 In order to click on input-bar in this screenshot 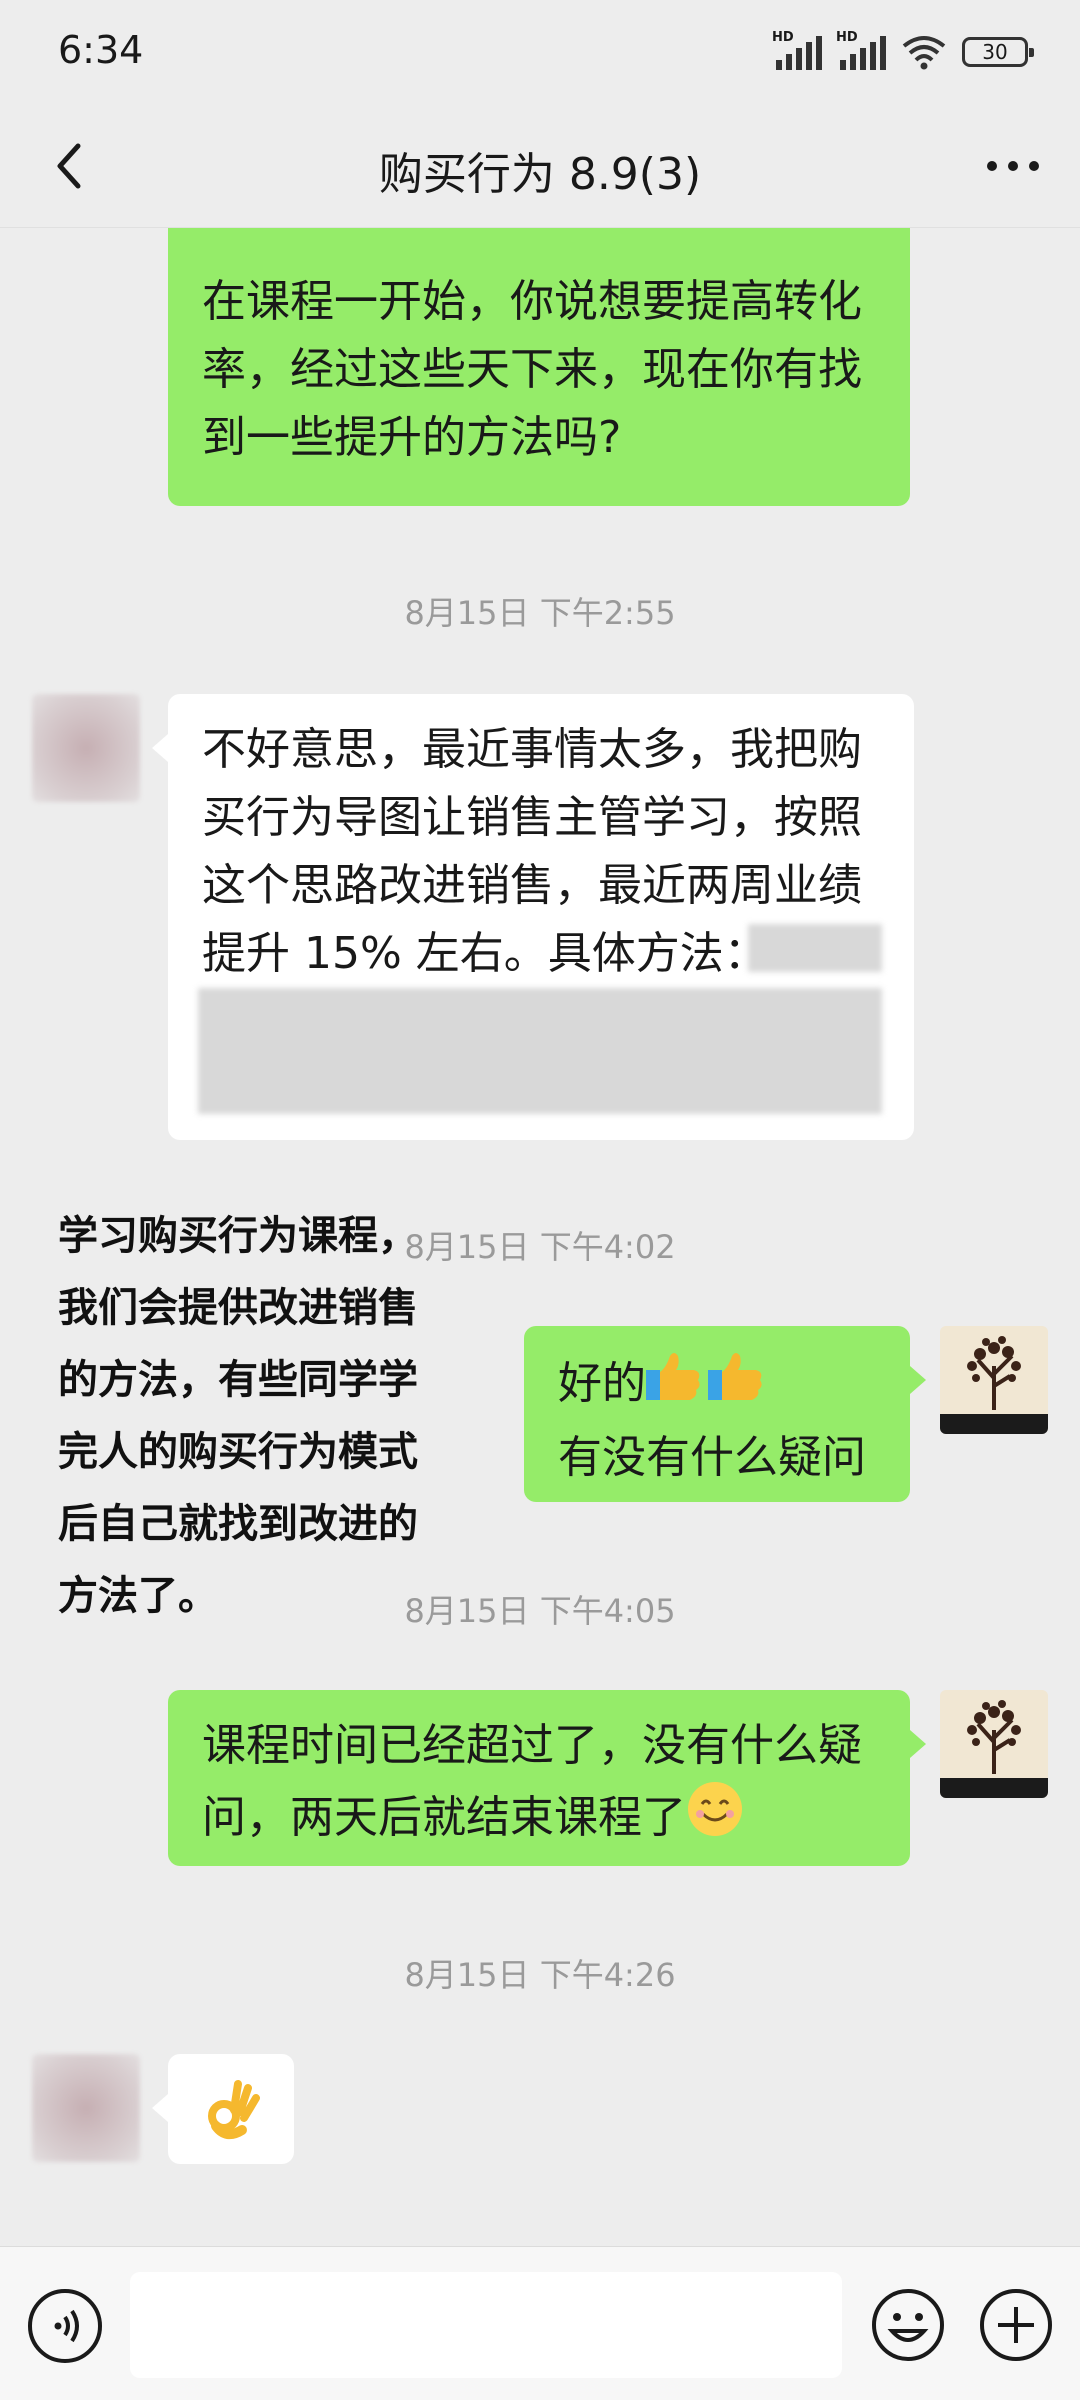, I will do `click(540, 2323)`.